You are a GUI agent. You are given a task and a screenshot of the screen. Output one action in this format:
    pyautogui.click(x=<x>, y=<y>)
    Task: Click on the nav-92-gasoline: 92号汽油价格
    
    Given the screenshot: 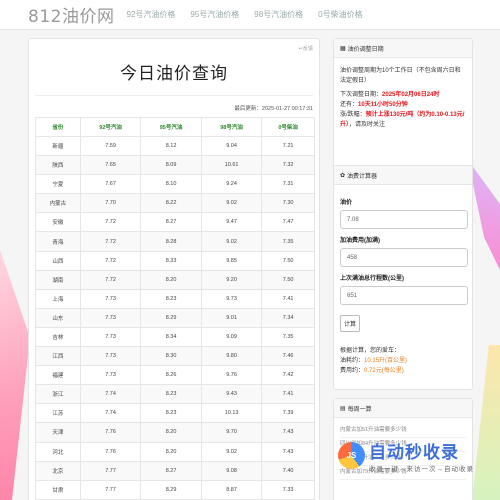 What is the action you would take?
    pyautogui.click(x=150, y=14)
    